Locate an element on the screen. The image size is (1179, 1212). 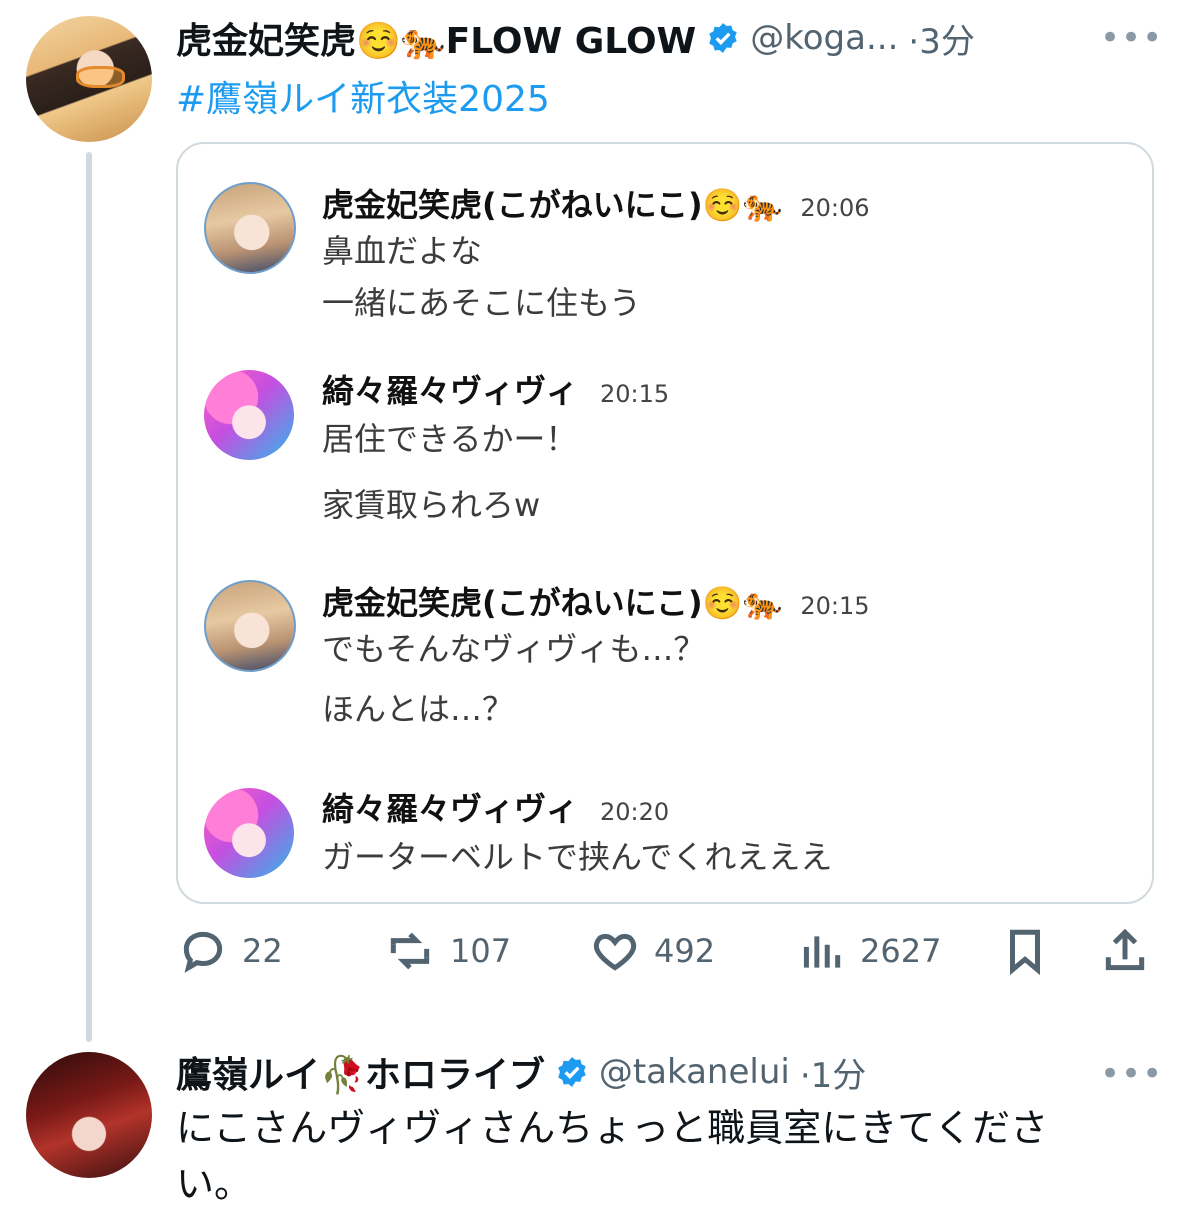
tweet-header: 虎金妃笑虎☺️🐅FLOW GLOW @koga... ·3分 is located at coordinates (575, 38).